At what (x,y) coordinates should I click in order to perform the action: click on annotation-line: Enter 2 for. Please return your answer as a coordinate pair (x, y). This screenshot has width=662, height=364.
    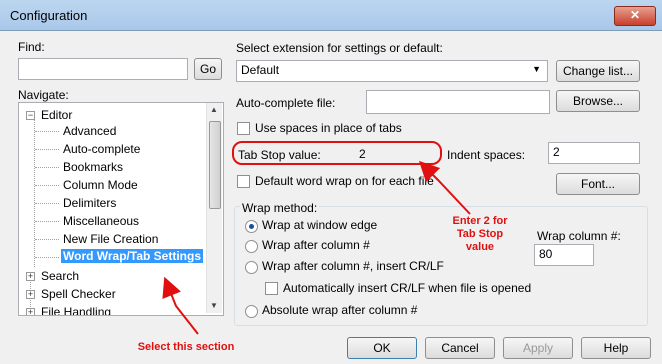
    Looking at the image, I should click on (480, 221).